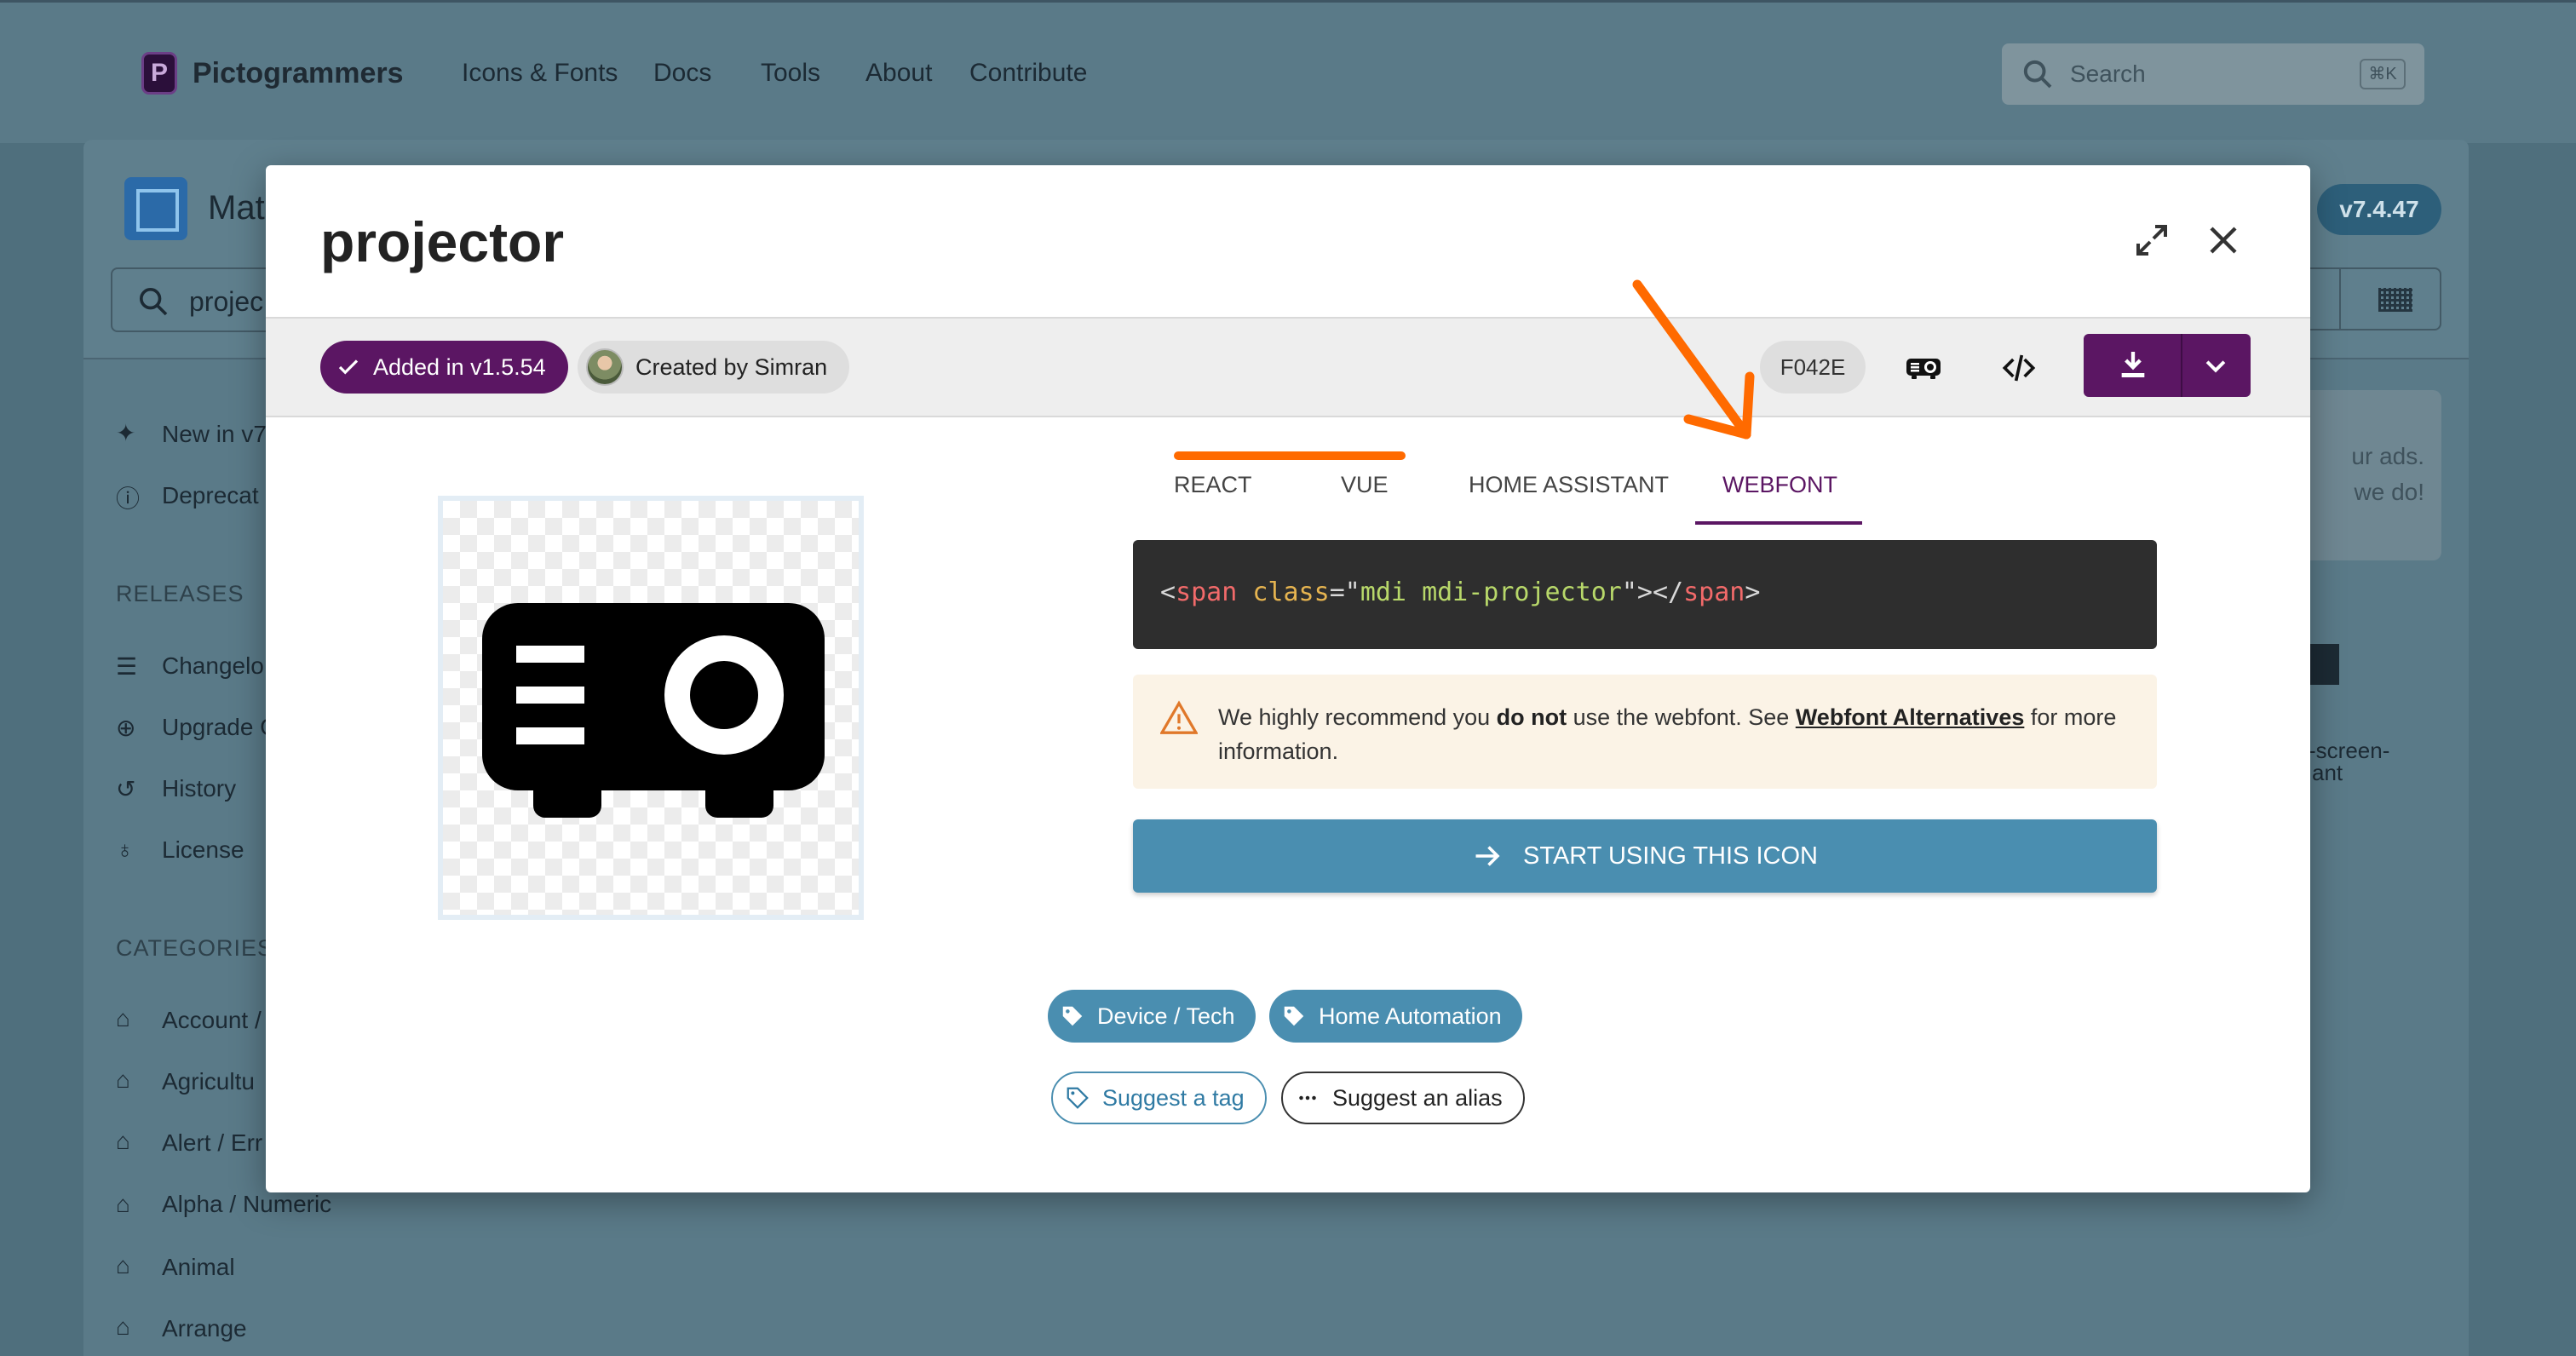  I want to click on embed-code-button, so click(2019, 368).